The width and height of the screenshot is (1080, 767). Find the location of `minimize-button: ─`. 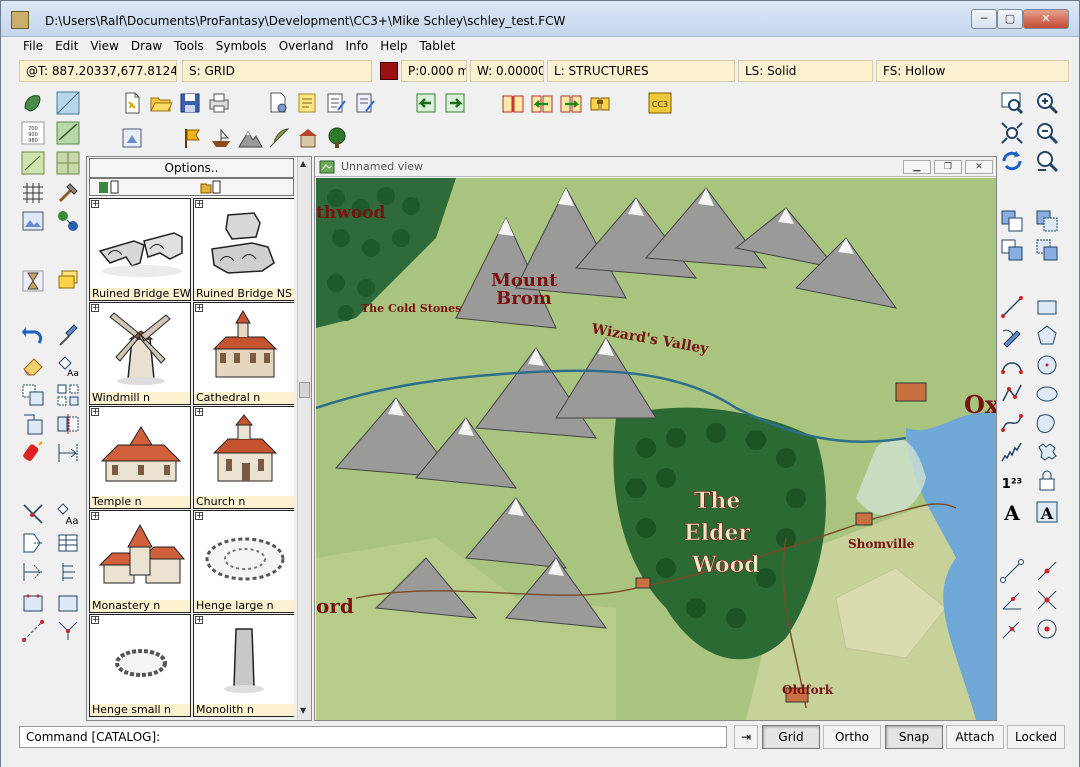

minimize-button: ─ is located at coordinates (984, 19).